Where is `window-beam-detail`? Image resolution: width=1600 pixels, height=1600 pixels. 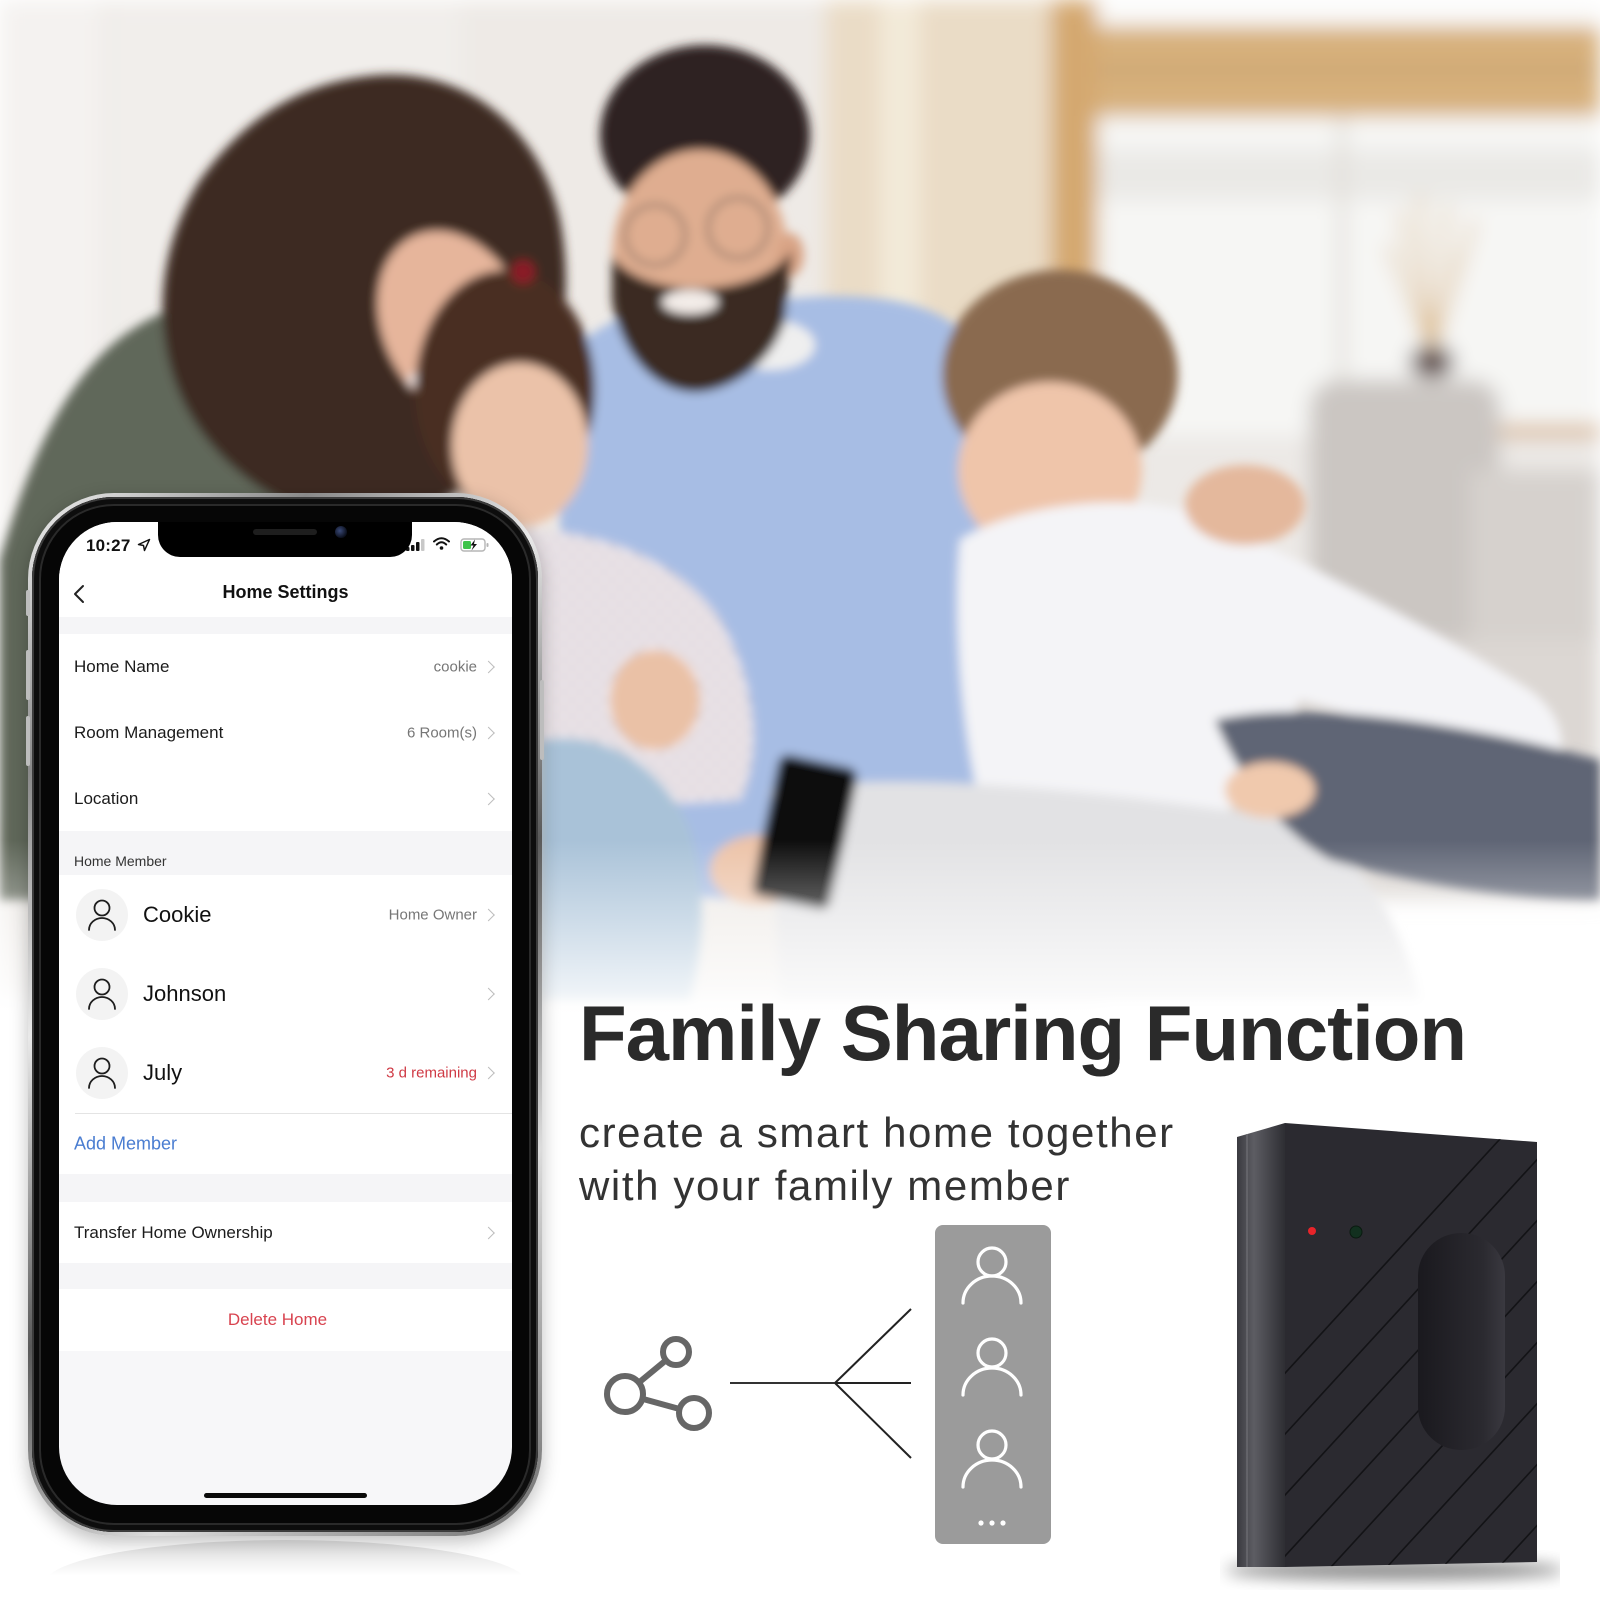
window-beam-detail is located at coordinates (1325, 70).